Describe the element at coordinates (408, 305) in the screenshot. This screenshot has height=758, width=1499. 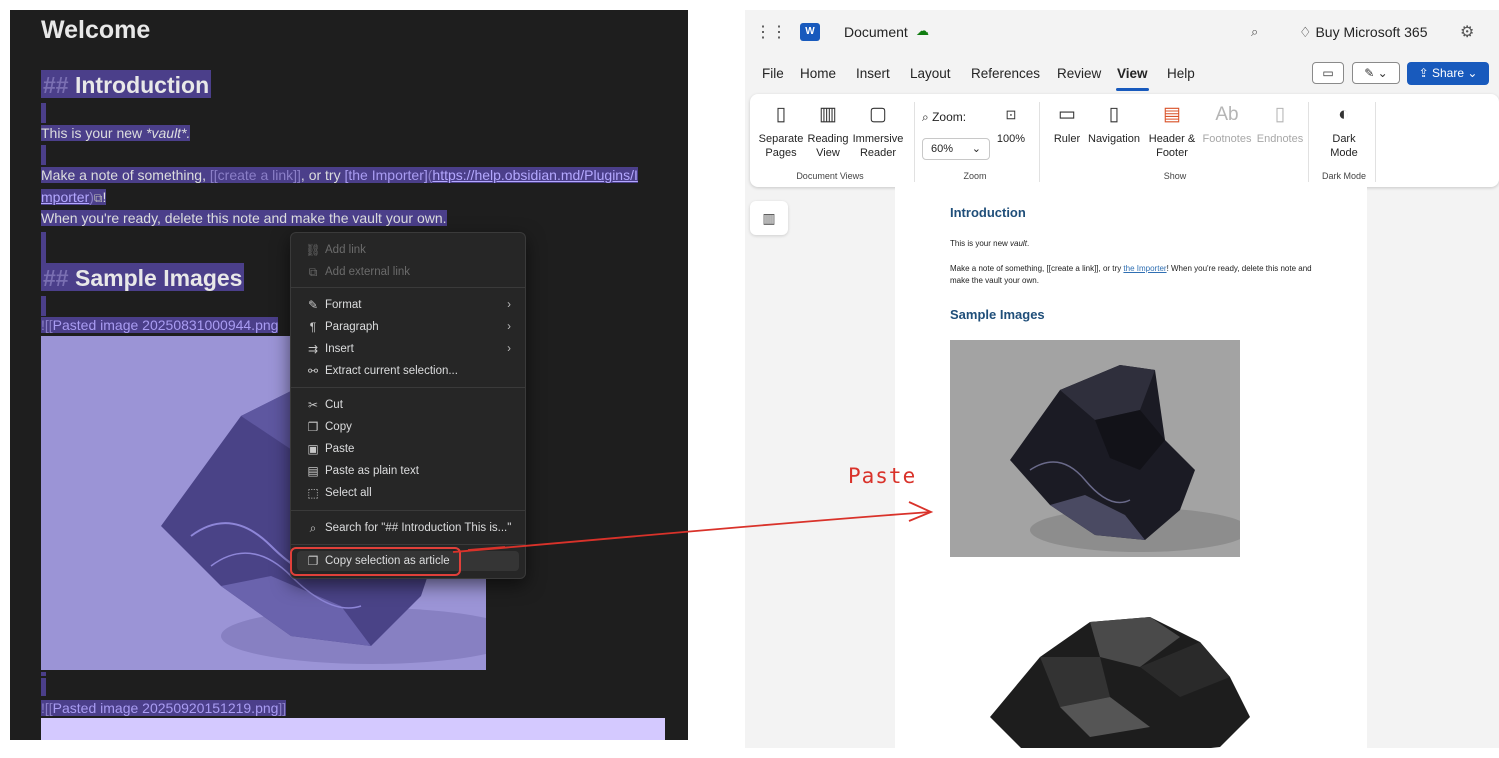
I see `menu-item-format: ✎ Format ›` at that location.